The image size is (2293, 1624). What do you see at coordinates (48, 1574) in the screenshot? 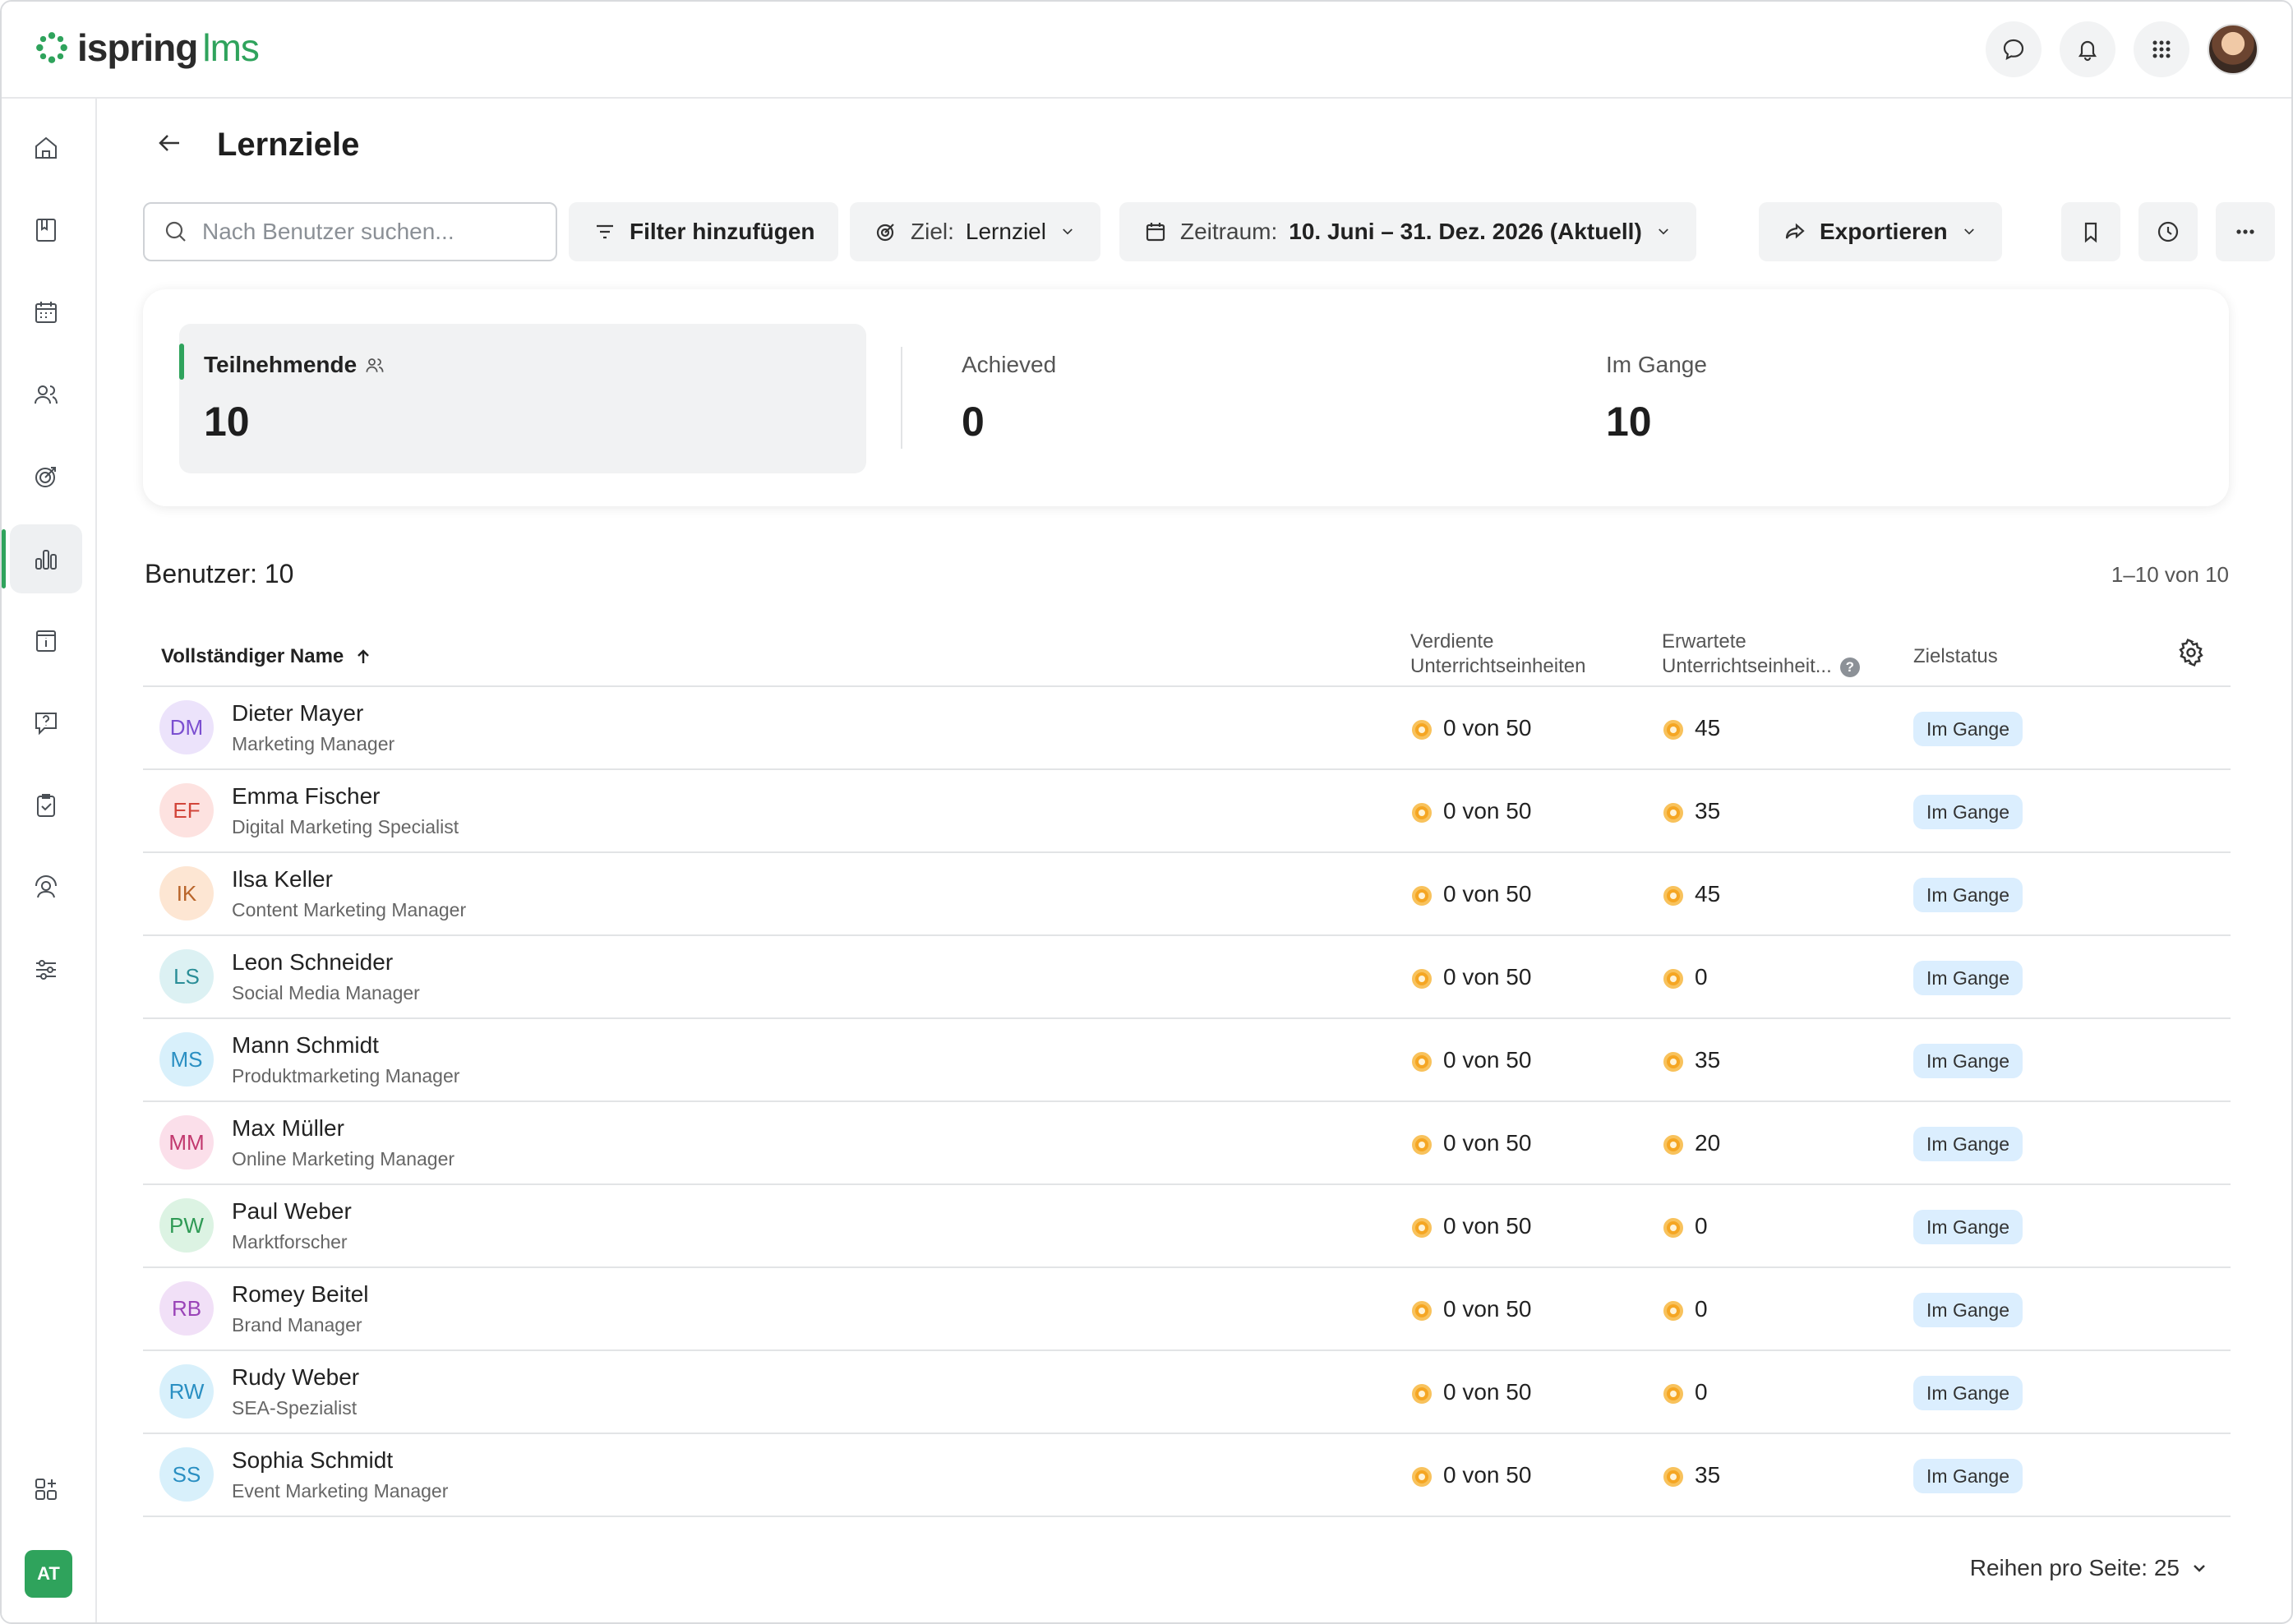
I see `account-badge: AT` at bounding box center [48, 1574].